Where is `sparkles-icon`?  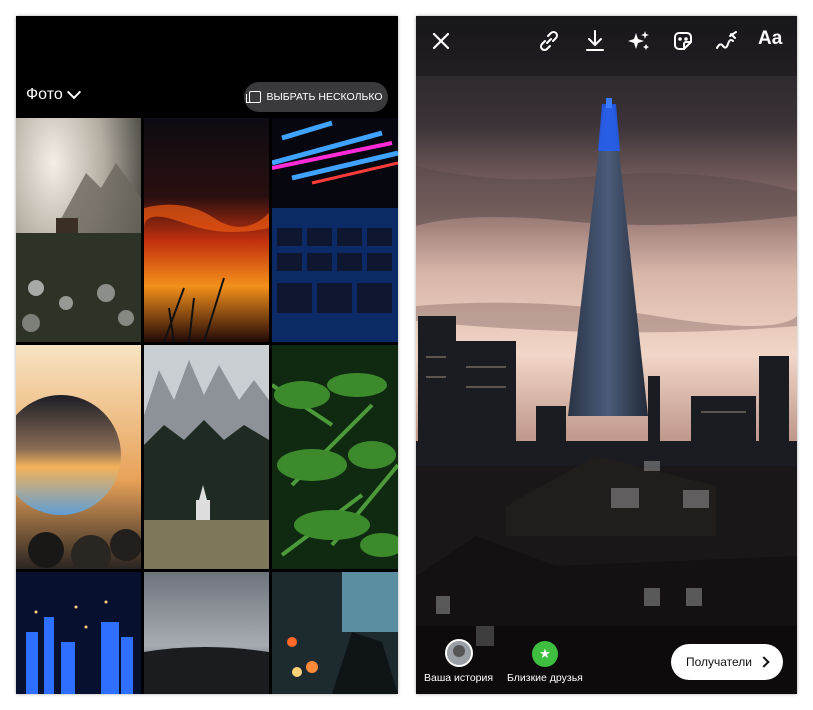 sparkles-icon is located at coordinates (639, 41).